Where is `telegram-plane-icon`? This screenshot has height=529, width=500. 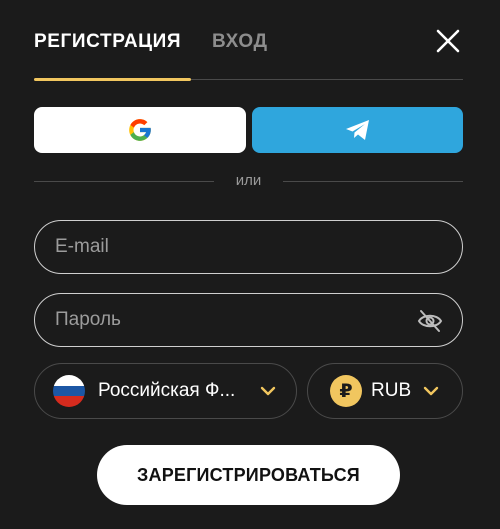 telegram-plane-icon is located at coordinates (357, 130).